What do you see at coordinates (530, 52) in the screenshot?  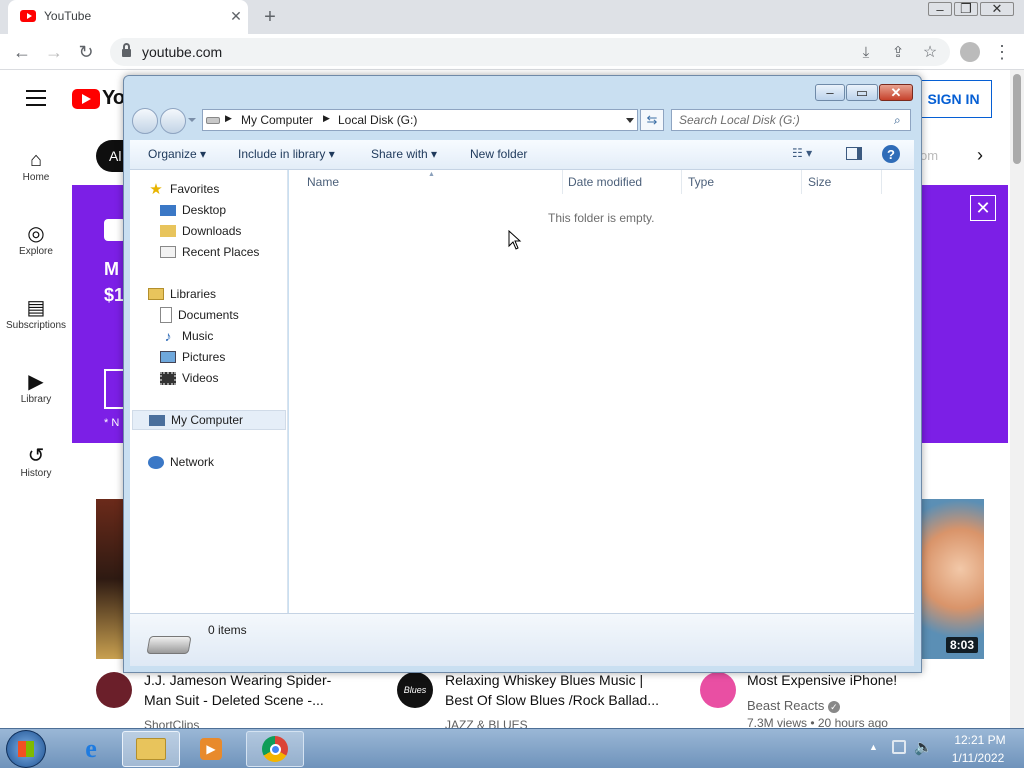 I see `address-bar: youtube.com` at bounding box center [530, 52].